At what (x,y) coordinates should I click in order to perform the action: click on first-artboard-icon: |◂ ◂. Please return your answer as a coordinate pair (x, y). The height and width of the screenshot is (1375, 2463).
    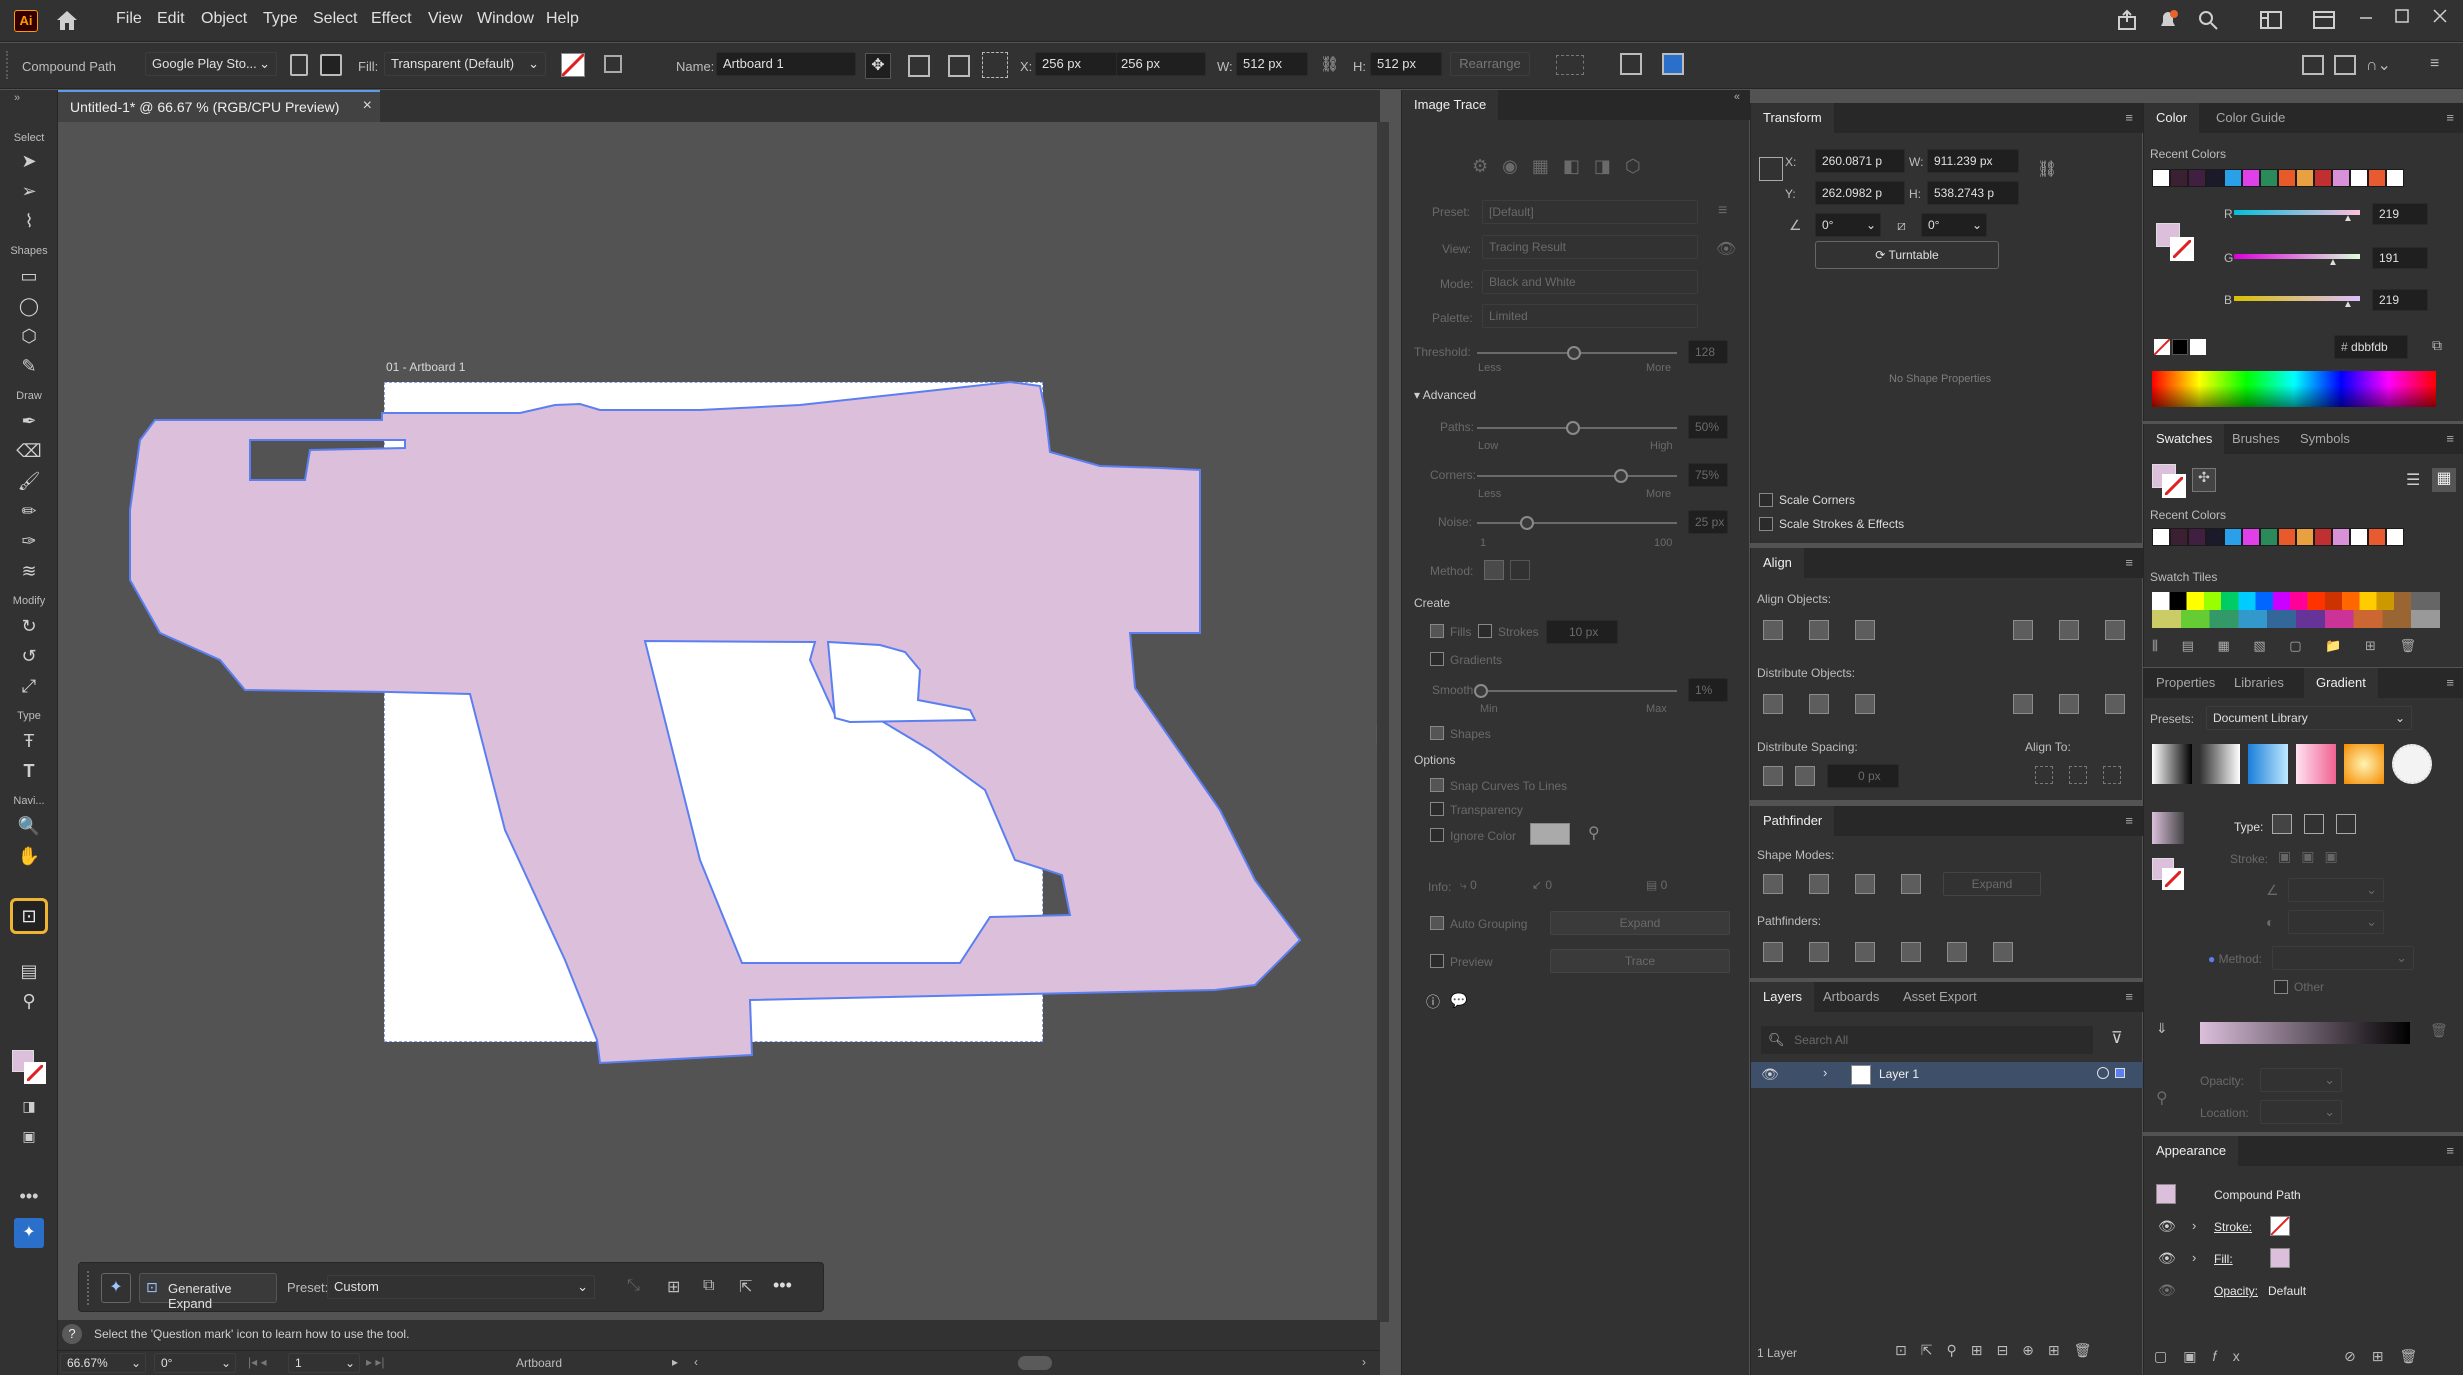
    Looking at the image, I should click on (257, 1362).